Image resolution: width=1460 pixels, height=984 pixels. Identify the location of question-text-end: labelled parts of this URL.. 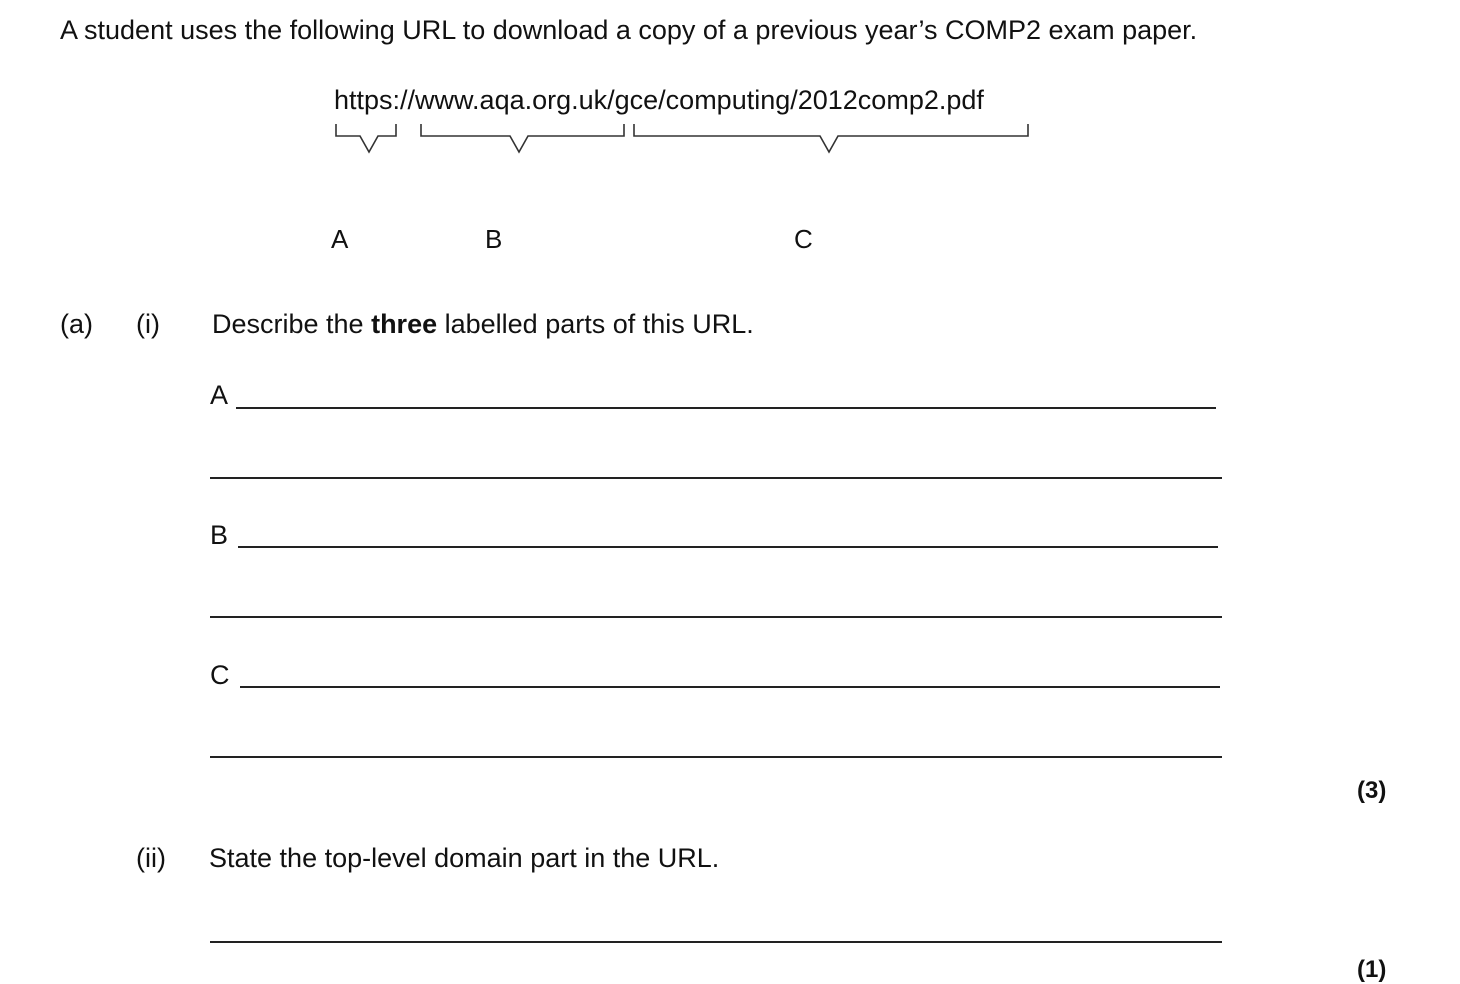
(595, 324).